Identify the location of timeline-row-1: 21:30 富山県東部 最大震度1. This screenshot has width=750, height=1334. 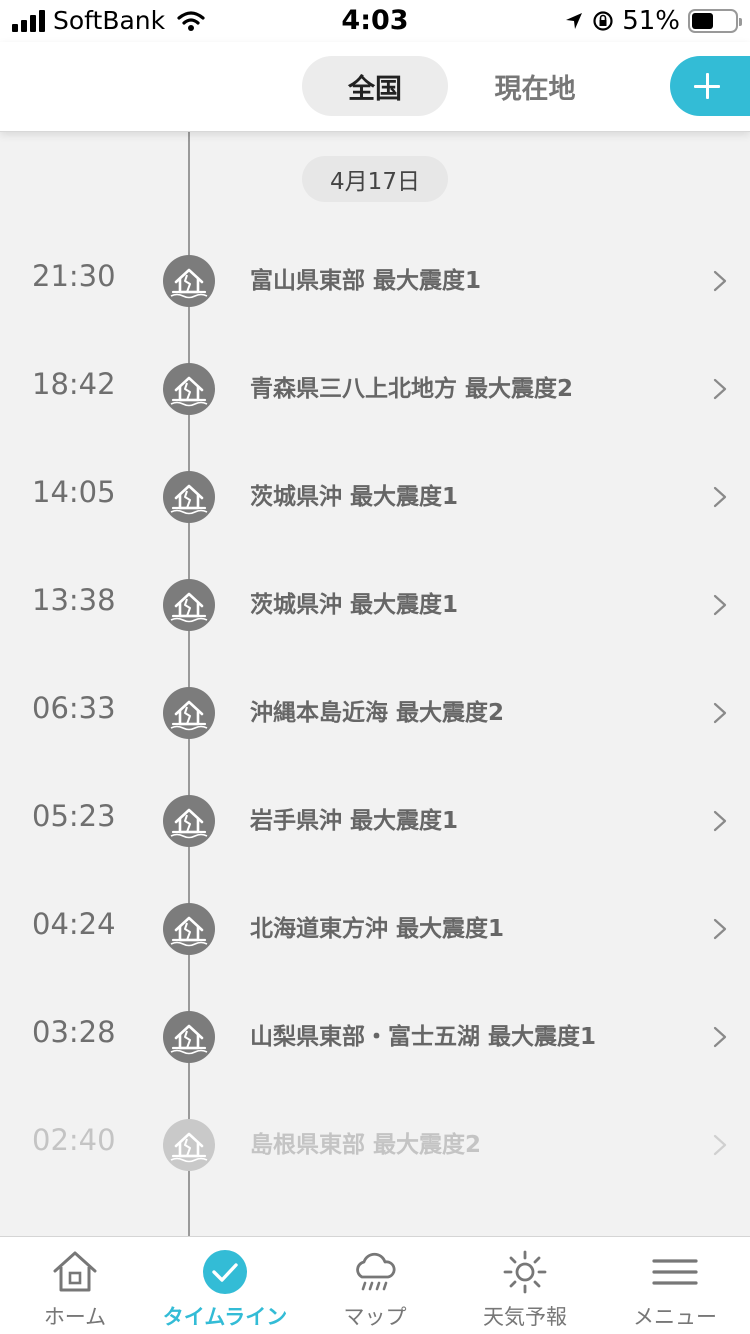
(375, 281).